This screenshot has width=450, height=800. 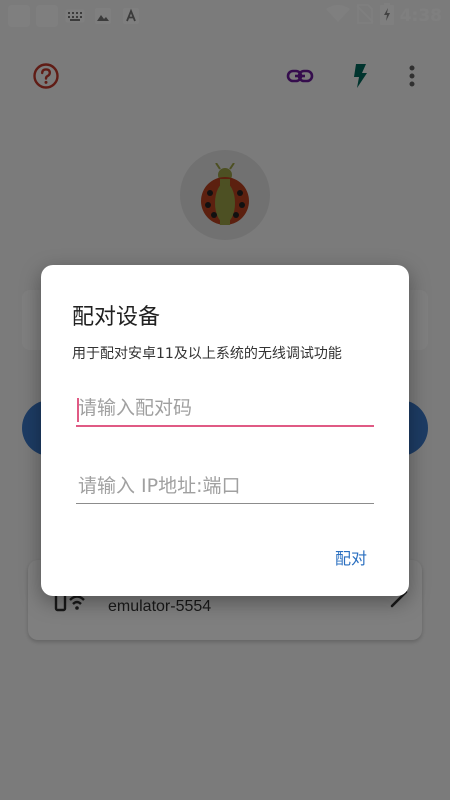 I want to click on ip-port-input, so click(x=225, y=487).